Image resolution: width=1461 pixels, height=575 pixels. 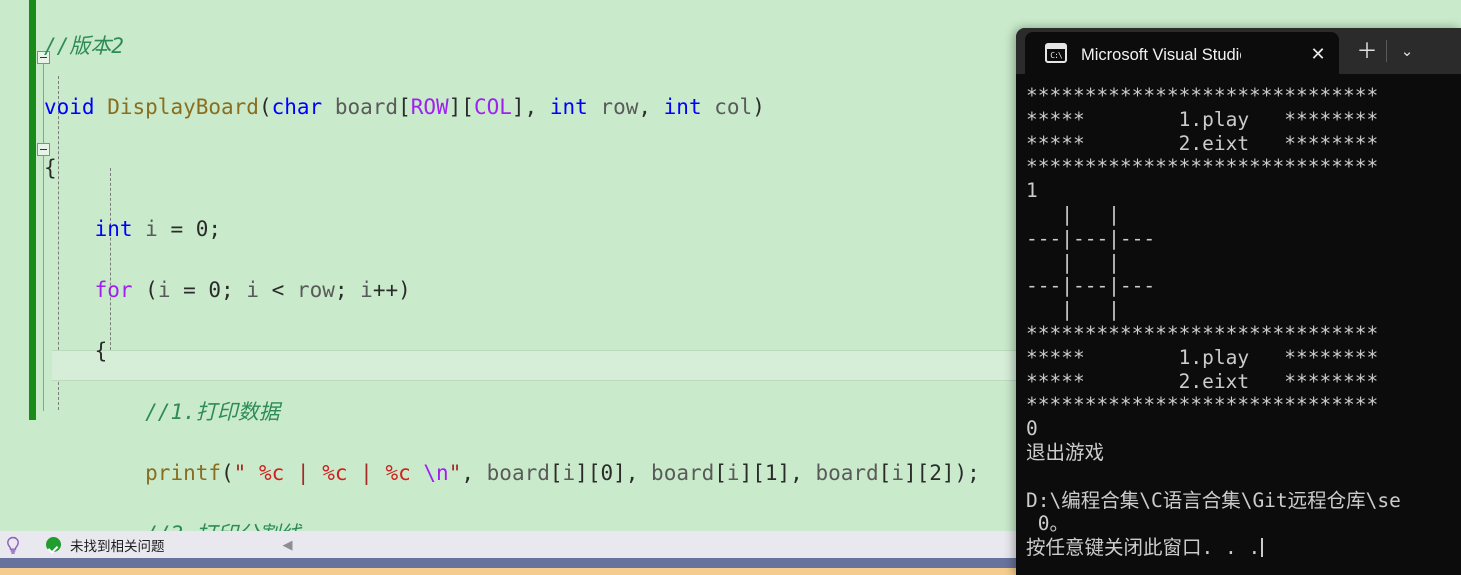 What do you see at coordinates (113, 289) in the screenshot?
I see `keyword-for: for` at bounding box center [113, 289].